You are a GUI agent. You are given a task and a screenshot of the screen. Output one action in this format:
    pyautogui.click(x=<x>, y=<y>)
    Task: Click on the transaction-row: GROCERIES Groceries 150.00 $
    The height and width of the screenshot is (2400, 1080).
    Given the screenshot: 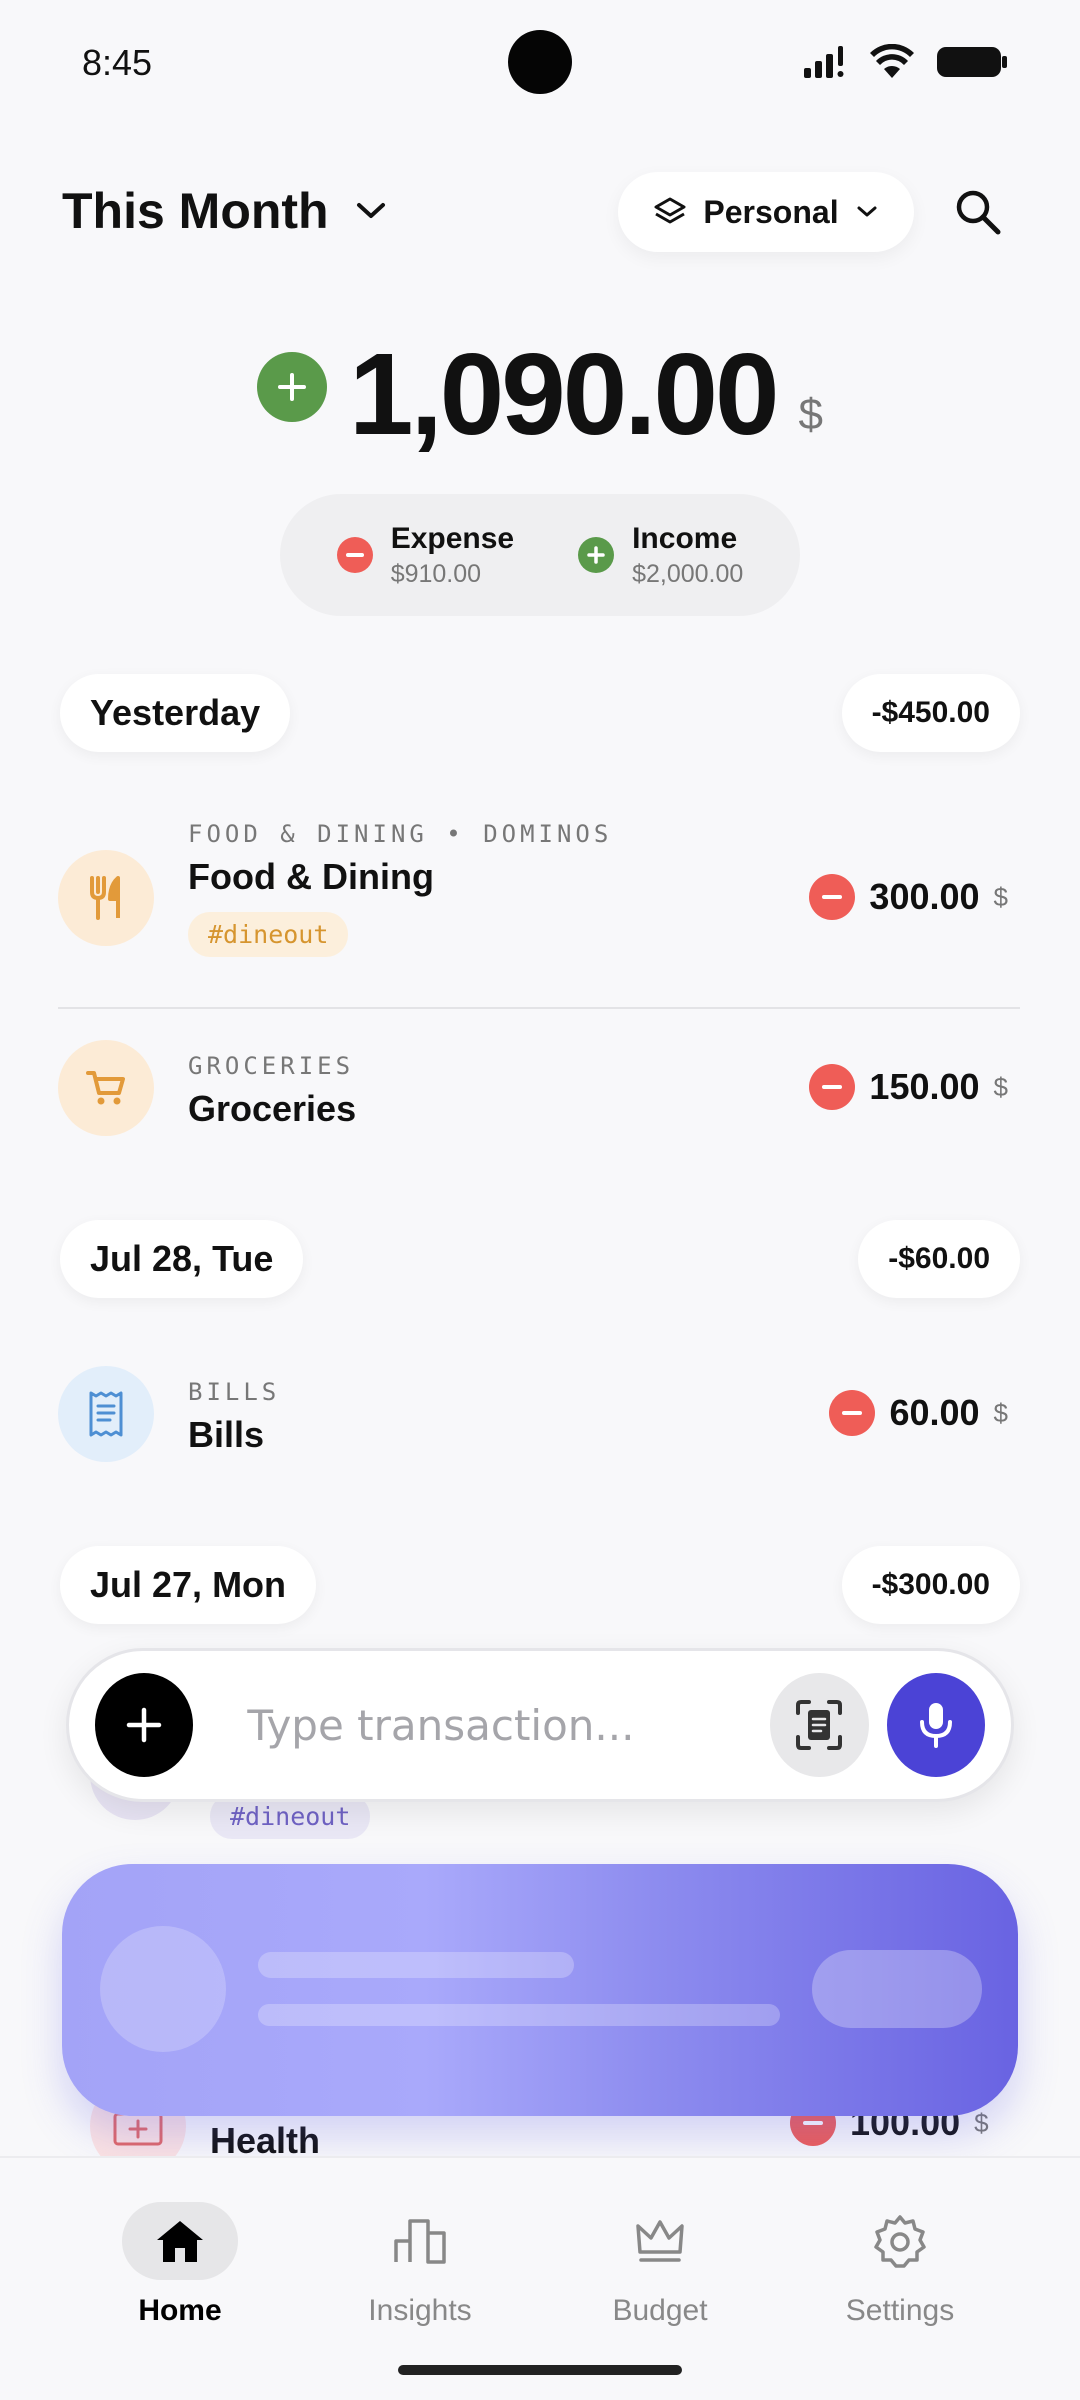 What is the action you would take?
    pyautogui.click(x=533, y=1088)
    